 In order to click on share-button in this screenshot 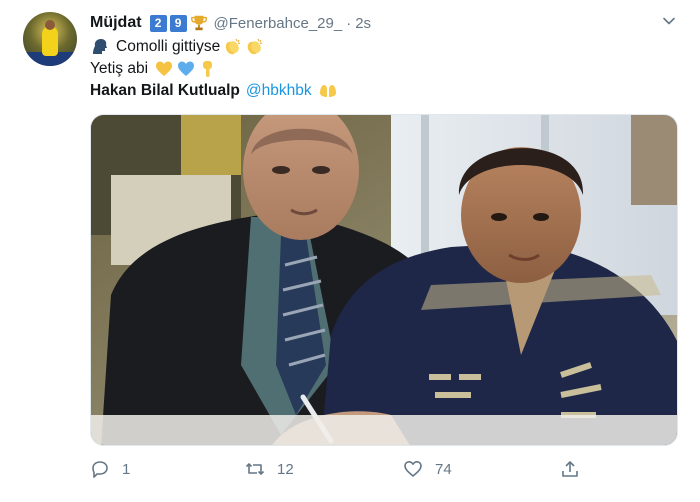, I will do `click(570, 469)`.